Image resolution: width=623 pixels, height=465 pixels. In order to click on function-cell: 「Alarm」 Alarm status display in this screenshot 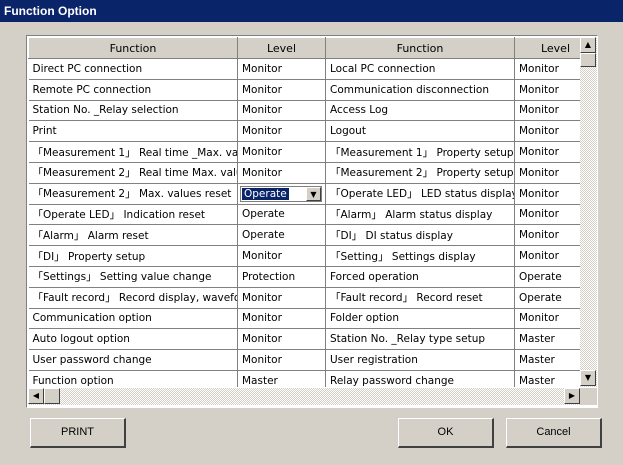, I will do `click(420, 215)`.